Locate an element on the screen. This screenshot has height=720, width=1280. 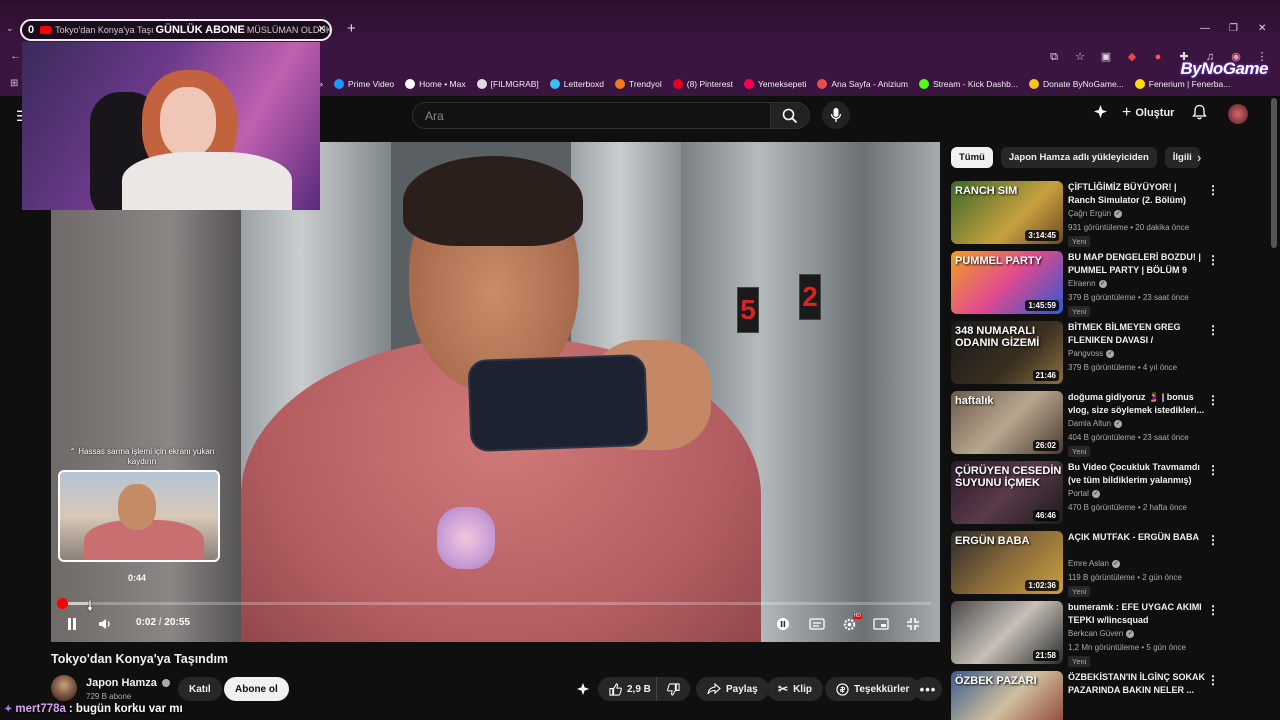
filter-chips: Tümü Japon Hamza adlı yükleyiciden İlgili is located at coordinates (1075, 157).